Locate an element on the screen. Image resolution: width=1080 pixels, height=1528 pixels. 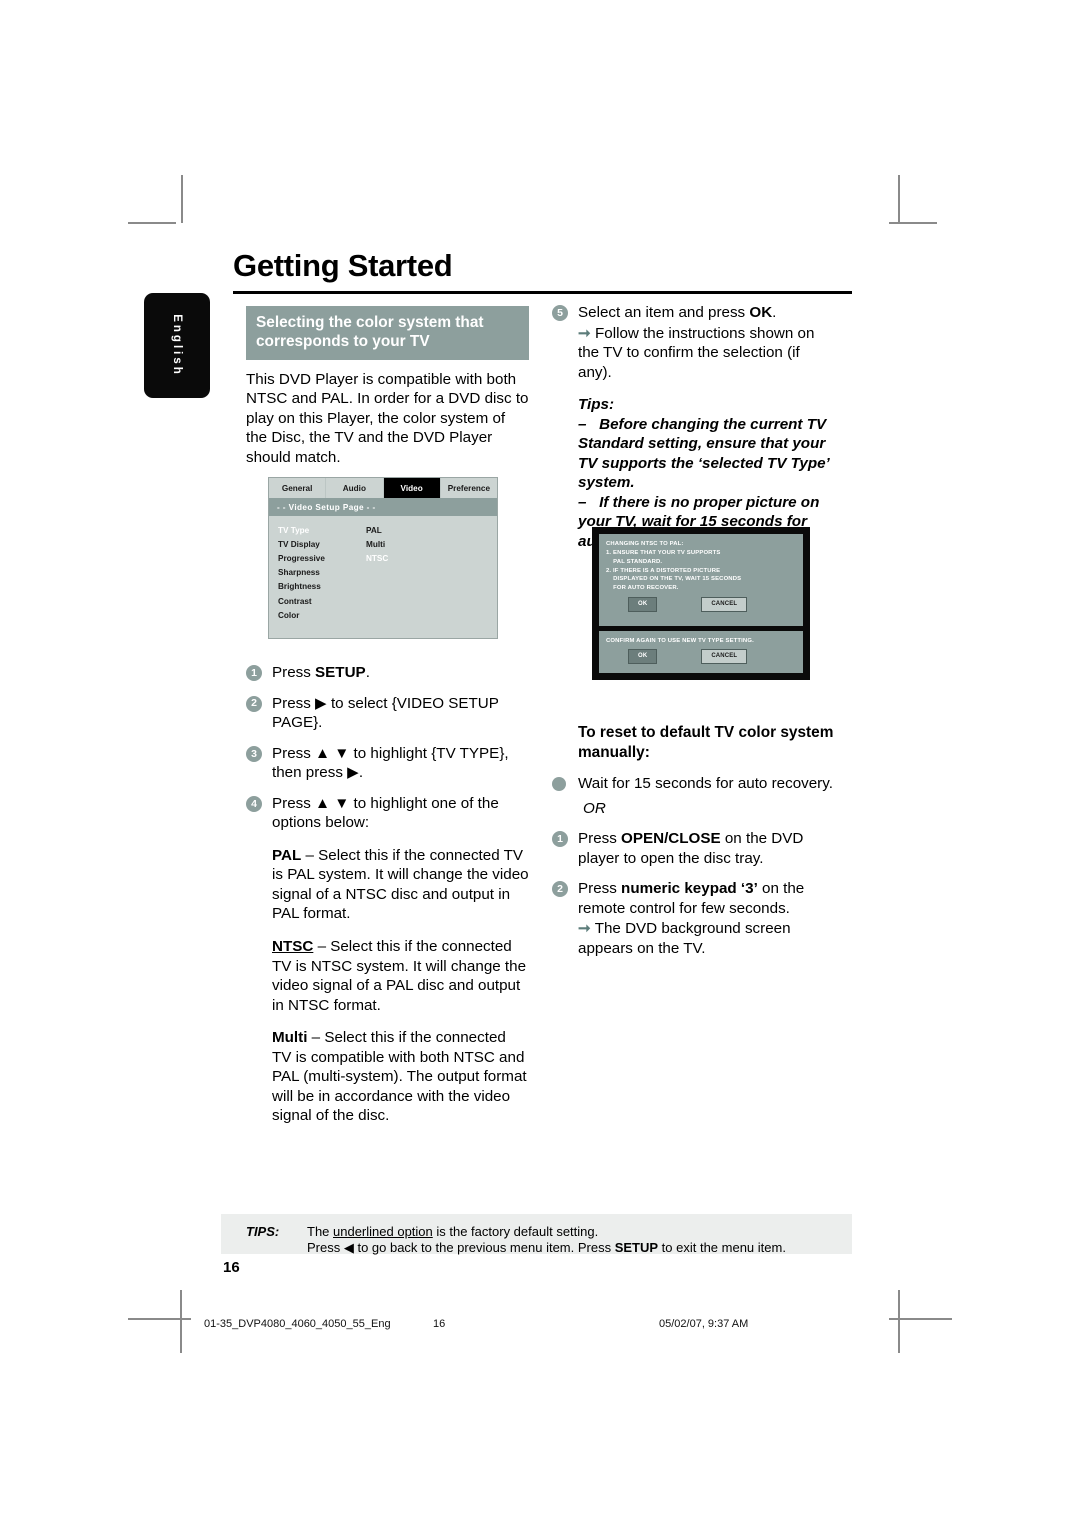
menu-value-pal: PAL is located at coordinates (374, 530).